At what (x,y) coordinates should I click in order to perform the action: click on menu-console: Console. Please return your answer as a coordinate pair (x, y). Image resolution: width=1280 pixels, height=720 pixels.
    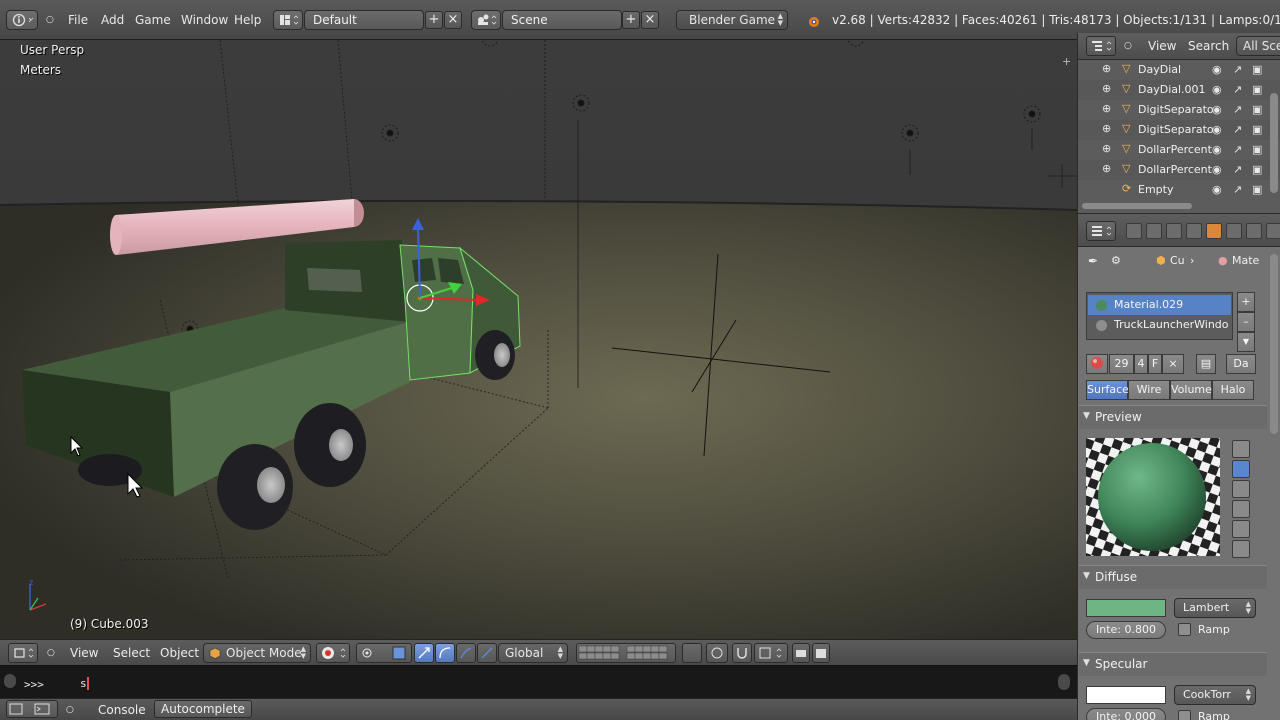
    Looking at the image, I should click on (122, 710).